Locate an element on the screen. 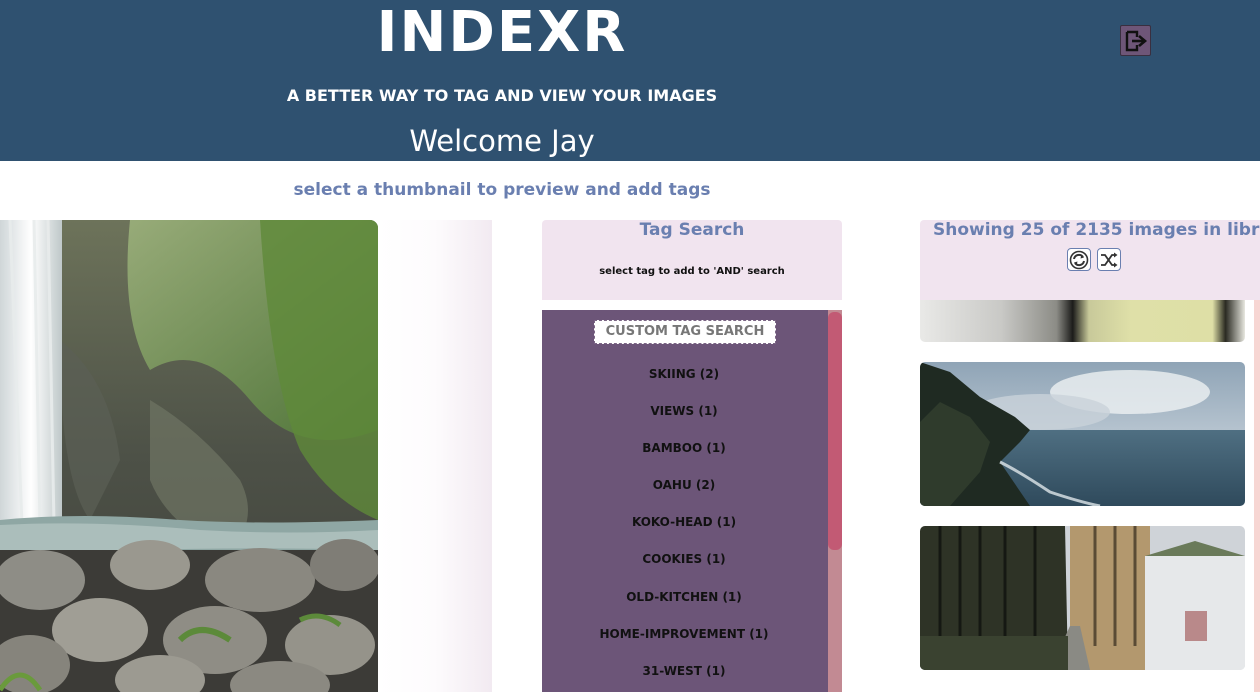  custom-tag-search-button: CUSTOM TAG SEARCH is located at coordinates (685, 332).